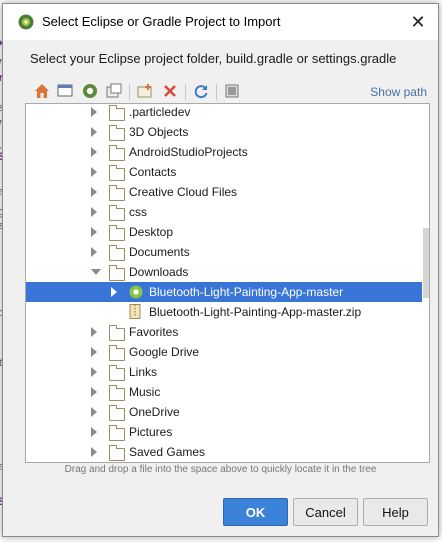  I want to click on expand-down-icon, so click(96, 272).